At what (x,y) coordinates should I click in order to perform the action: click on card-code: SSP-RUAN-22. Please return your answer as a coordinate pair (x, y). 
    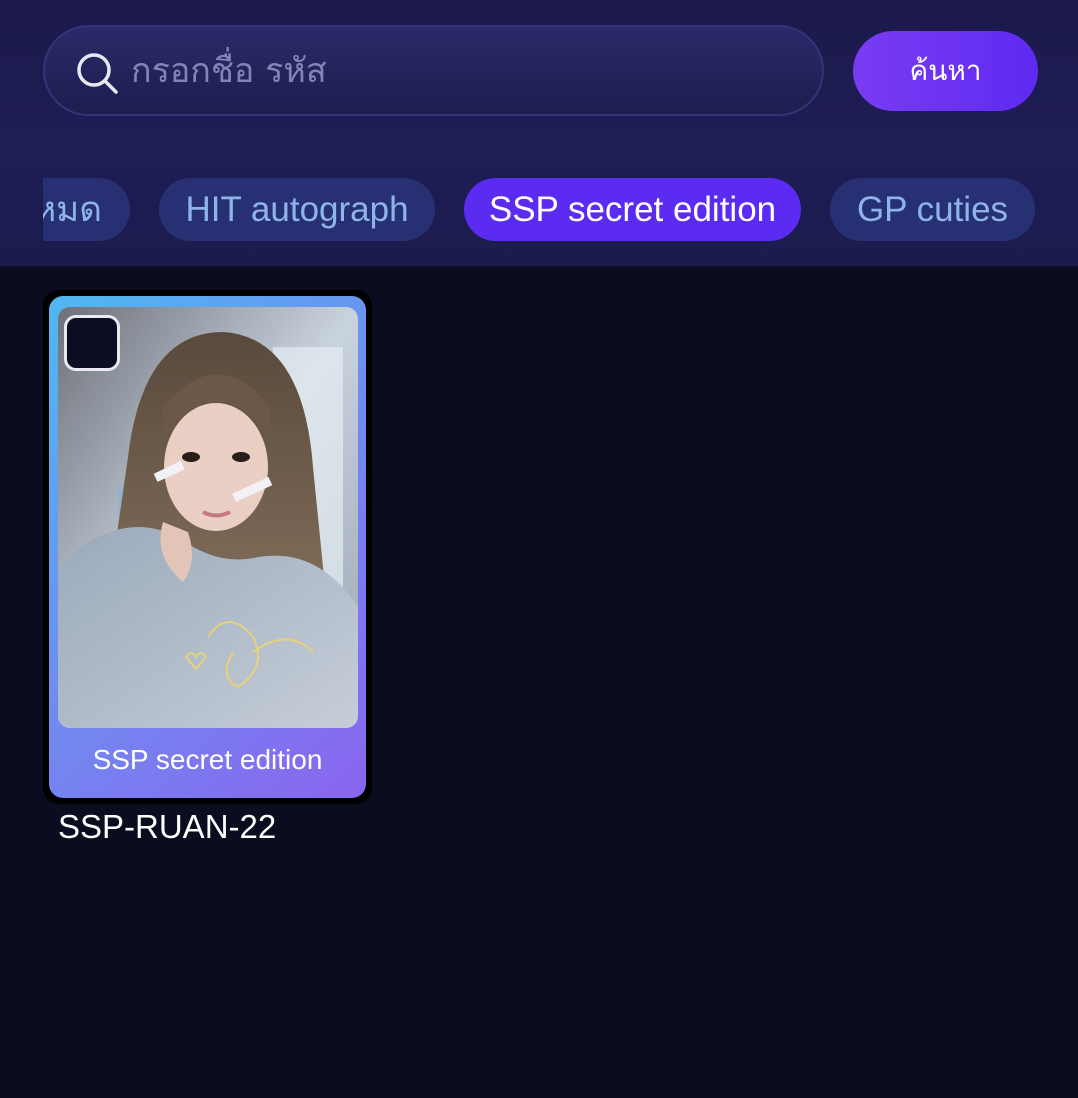
    Looking at the image, I should click on (167, 826).